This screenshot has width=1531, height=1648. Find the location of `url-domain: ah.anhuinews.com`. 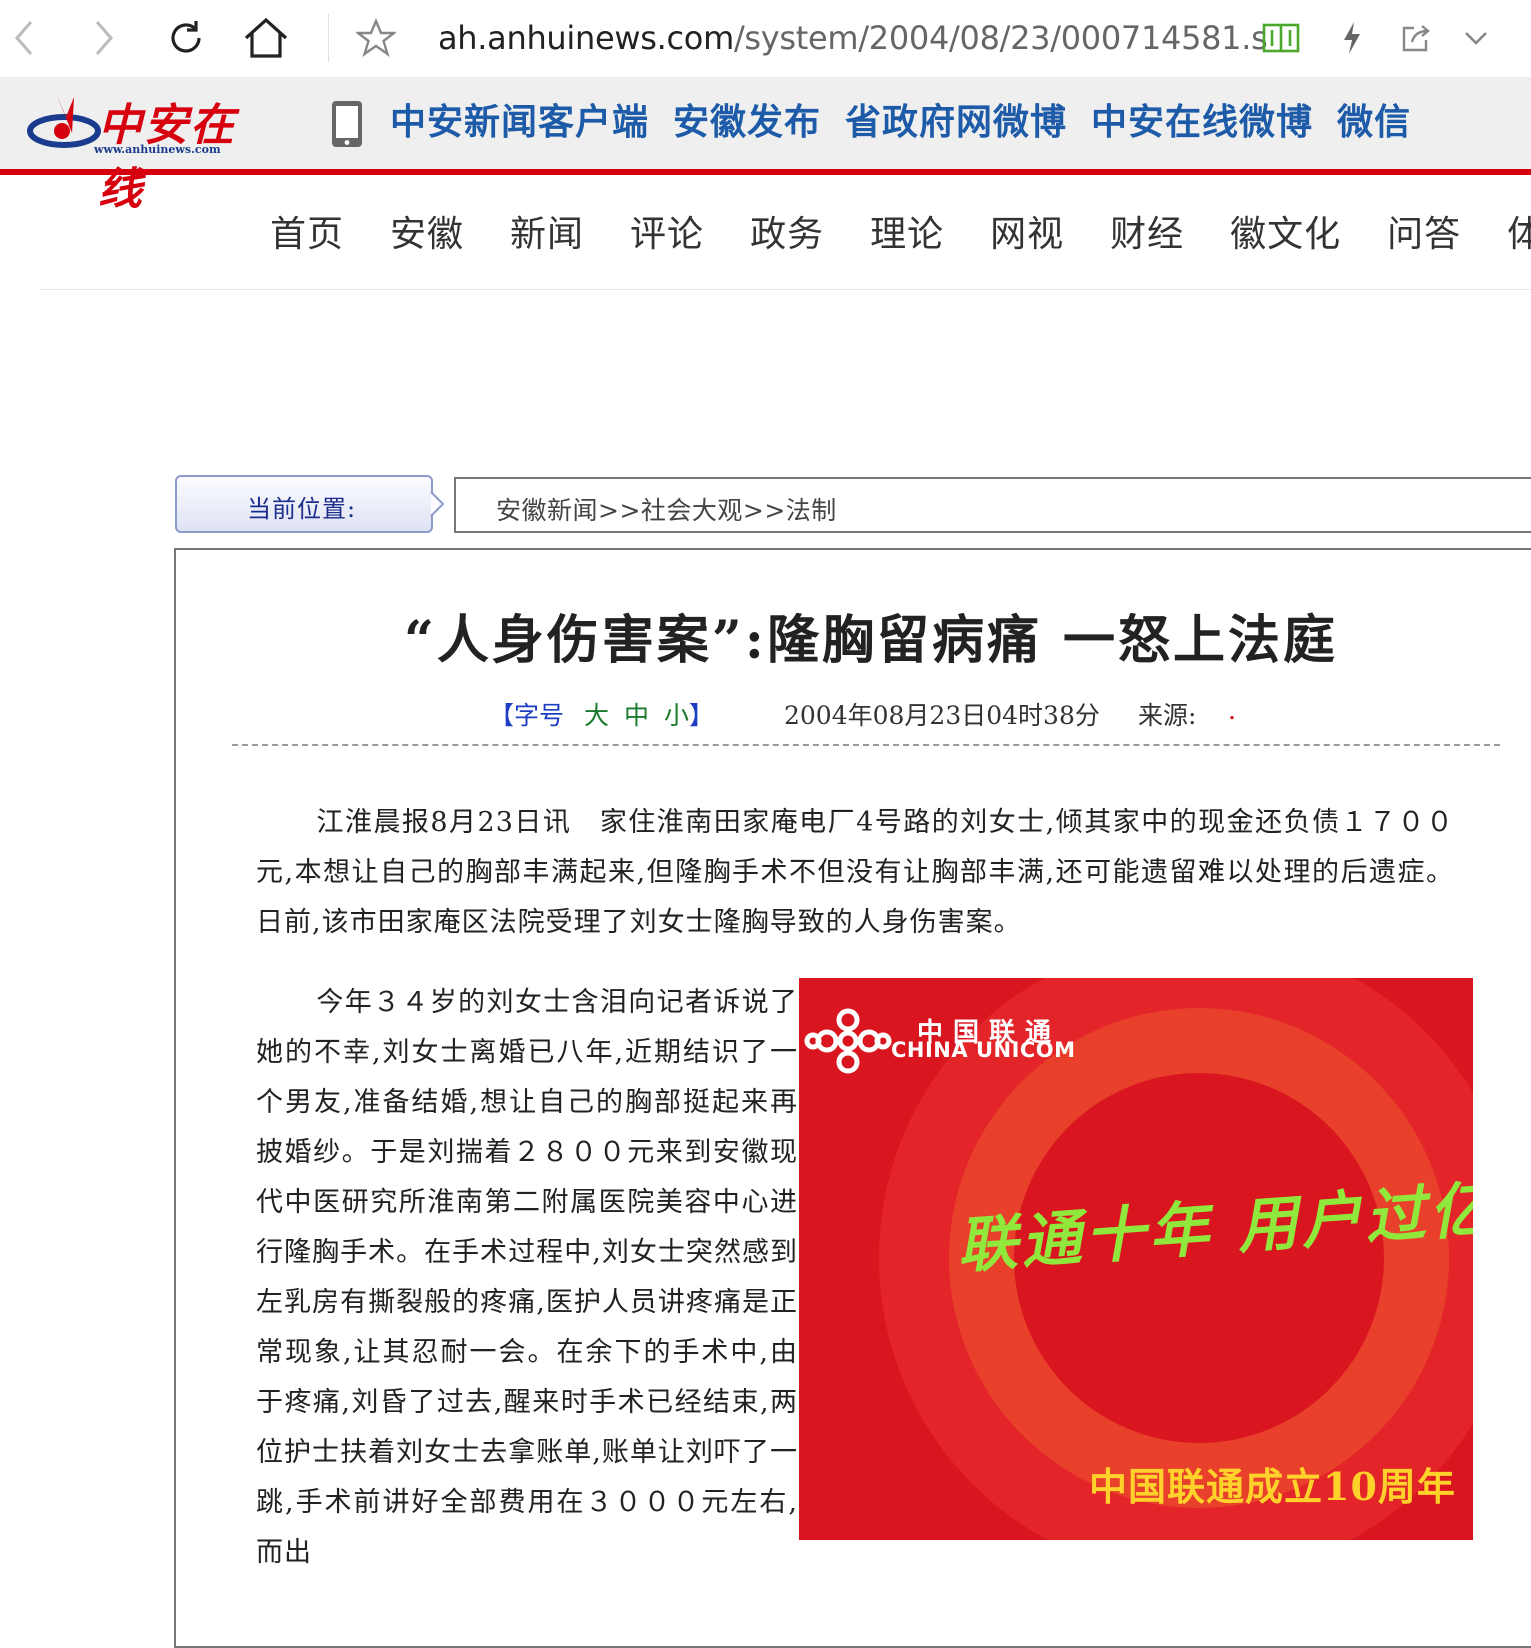

url-domain: ah.anhuinews.com is located at coordinates (586, 38).